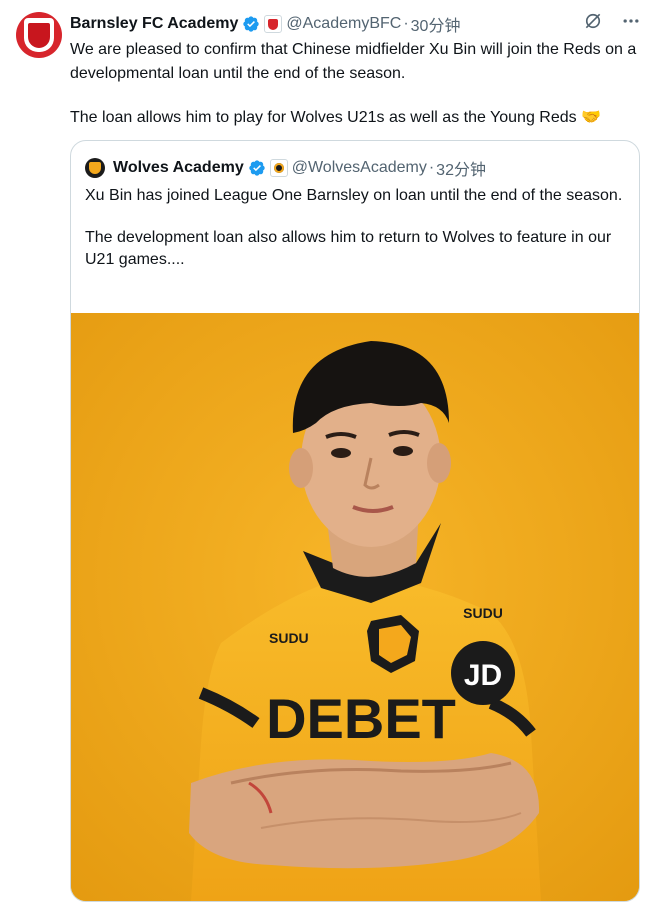  Describe the element at coordinates (461, 168) in the screenshot. I see `quoted-timestamp: 32分钟` at that location.